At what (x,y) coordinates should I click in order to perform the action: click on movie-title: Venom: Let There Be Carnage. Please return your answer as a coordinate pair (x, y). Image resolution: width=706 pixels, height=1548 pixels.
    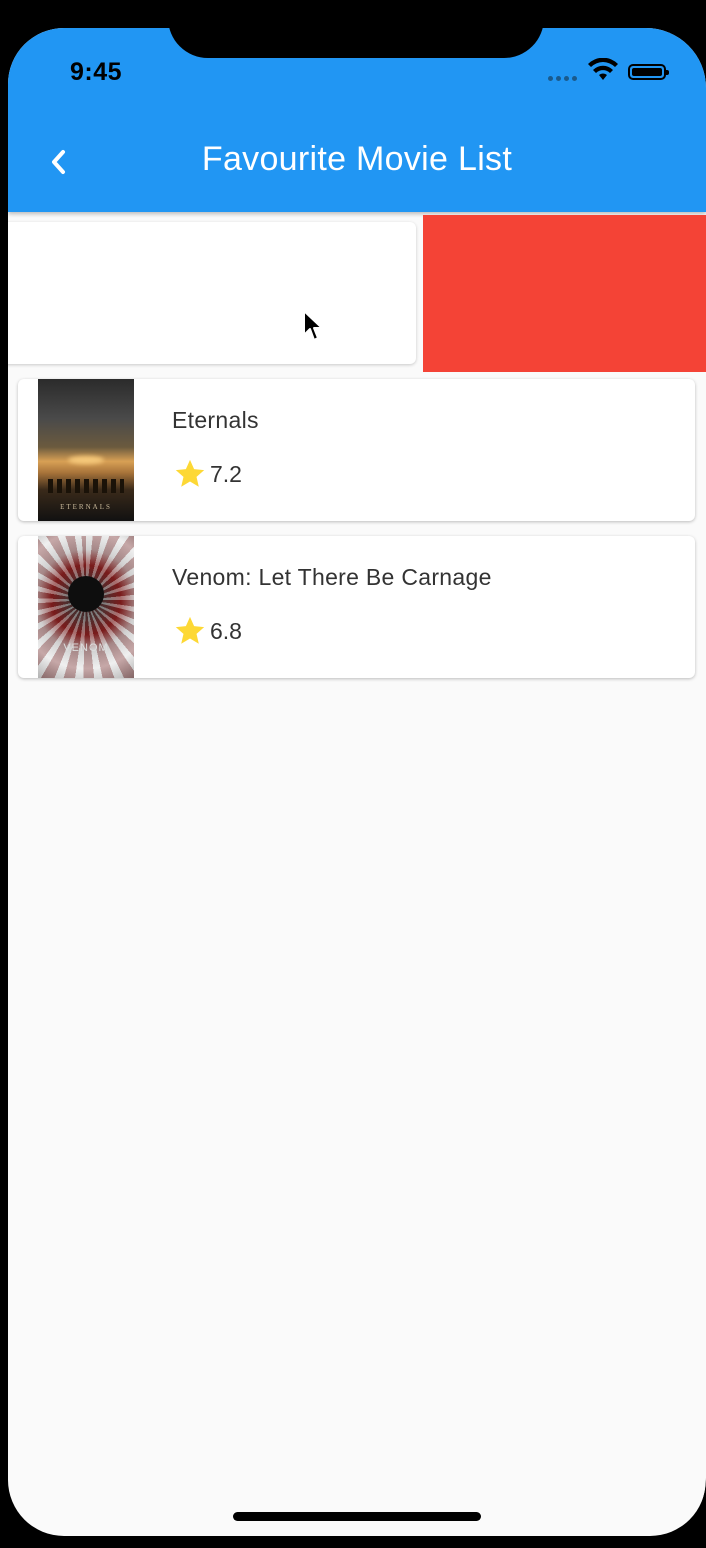
    Looking at the image, I should click on (332, 577).